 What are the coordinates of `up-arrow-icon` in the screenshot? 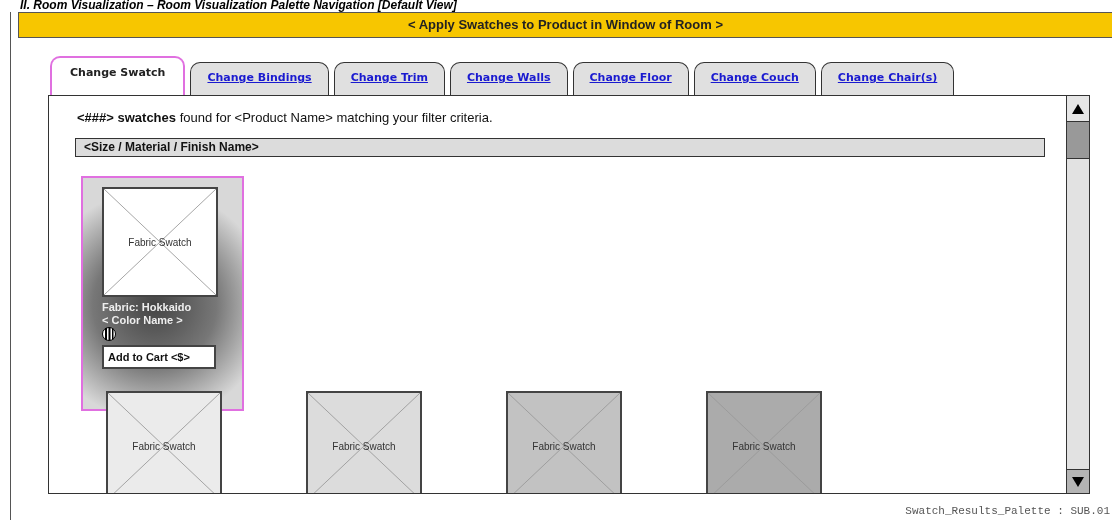 It's located at (1078, 108).